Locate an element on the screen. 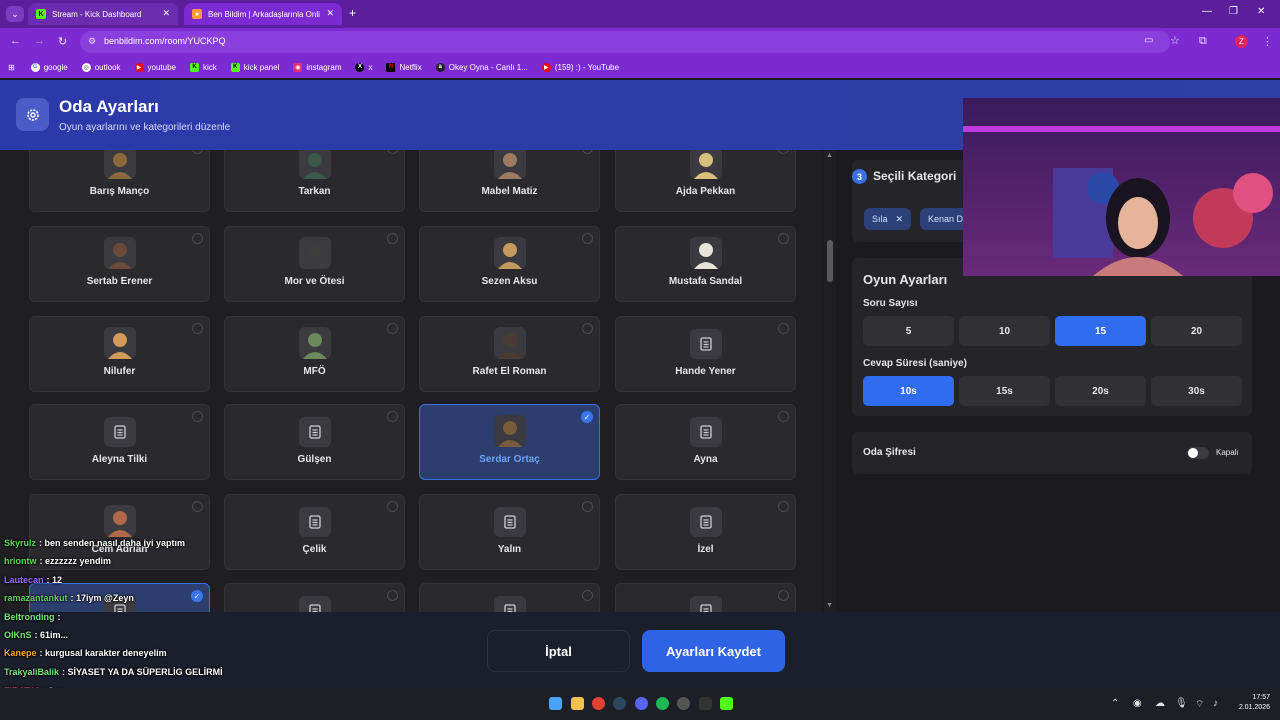 This screenshot has width=1280, height=720. bookmark-star-icon: ☆ is located at coordinates (1175, 40).